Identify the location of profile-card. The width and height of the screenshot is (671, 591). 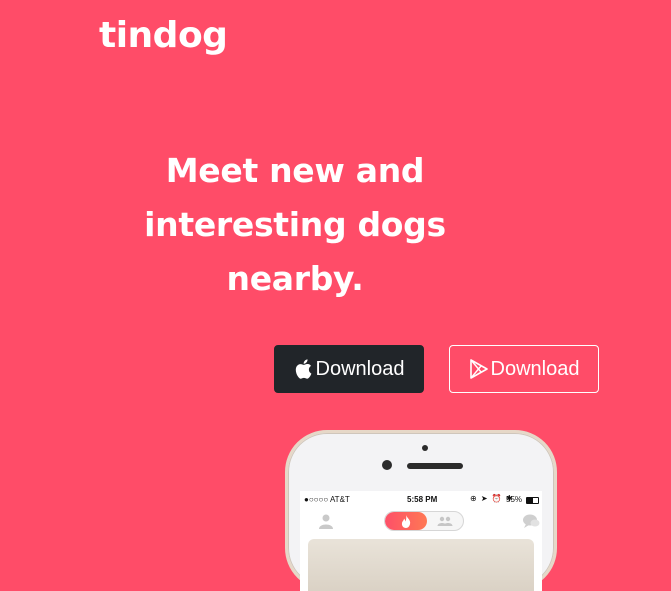
(421, 565).